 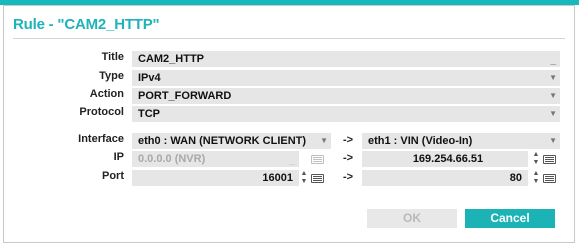 What do you see at coordinates (515, 178) in the screenshot?
I see `port-destination-value: 80` at bounding box center [515, 178].